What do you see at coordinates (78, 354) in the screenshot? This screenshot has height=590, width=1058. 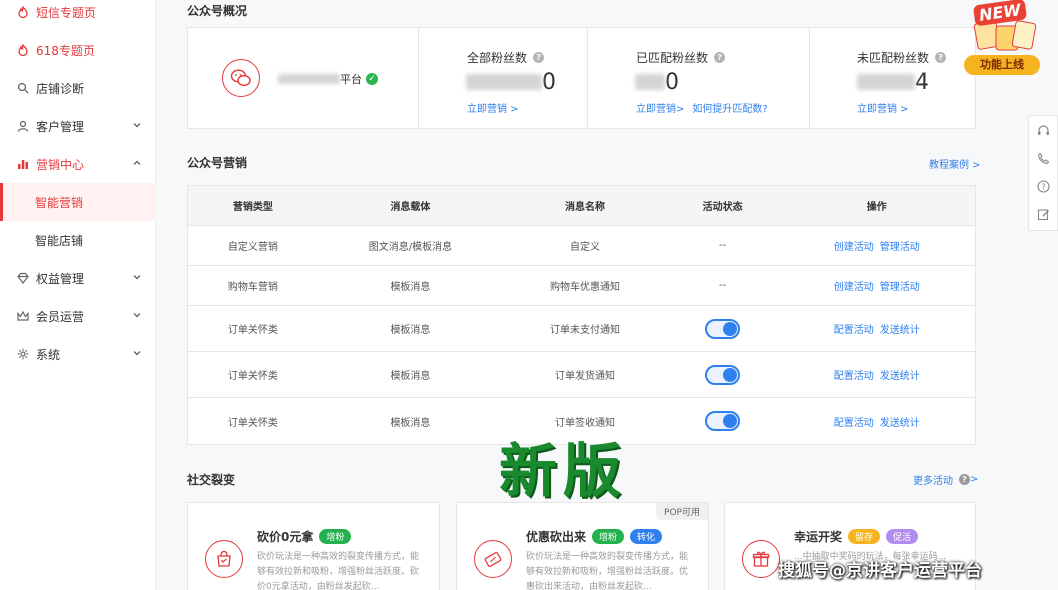 I see `sidebar-item-system: 系统` at bounding box center [78, 354].